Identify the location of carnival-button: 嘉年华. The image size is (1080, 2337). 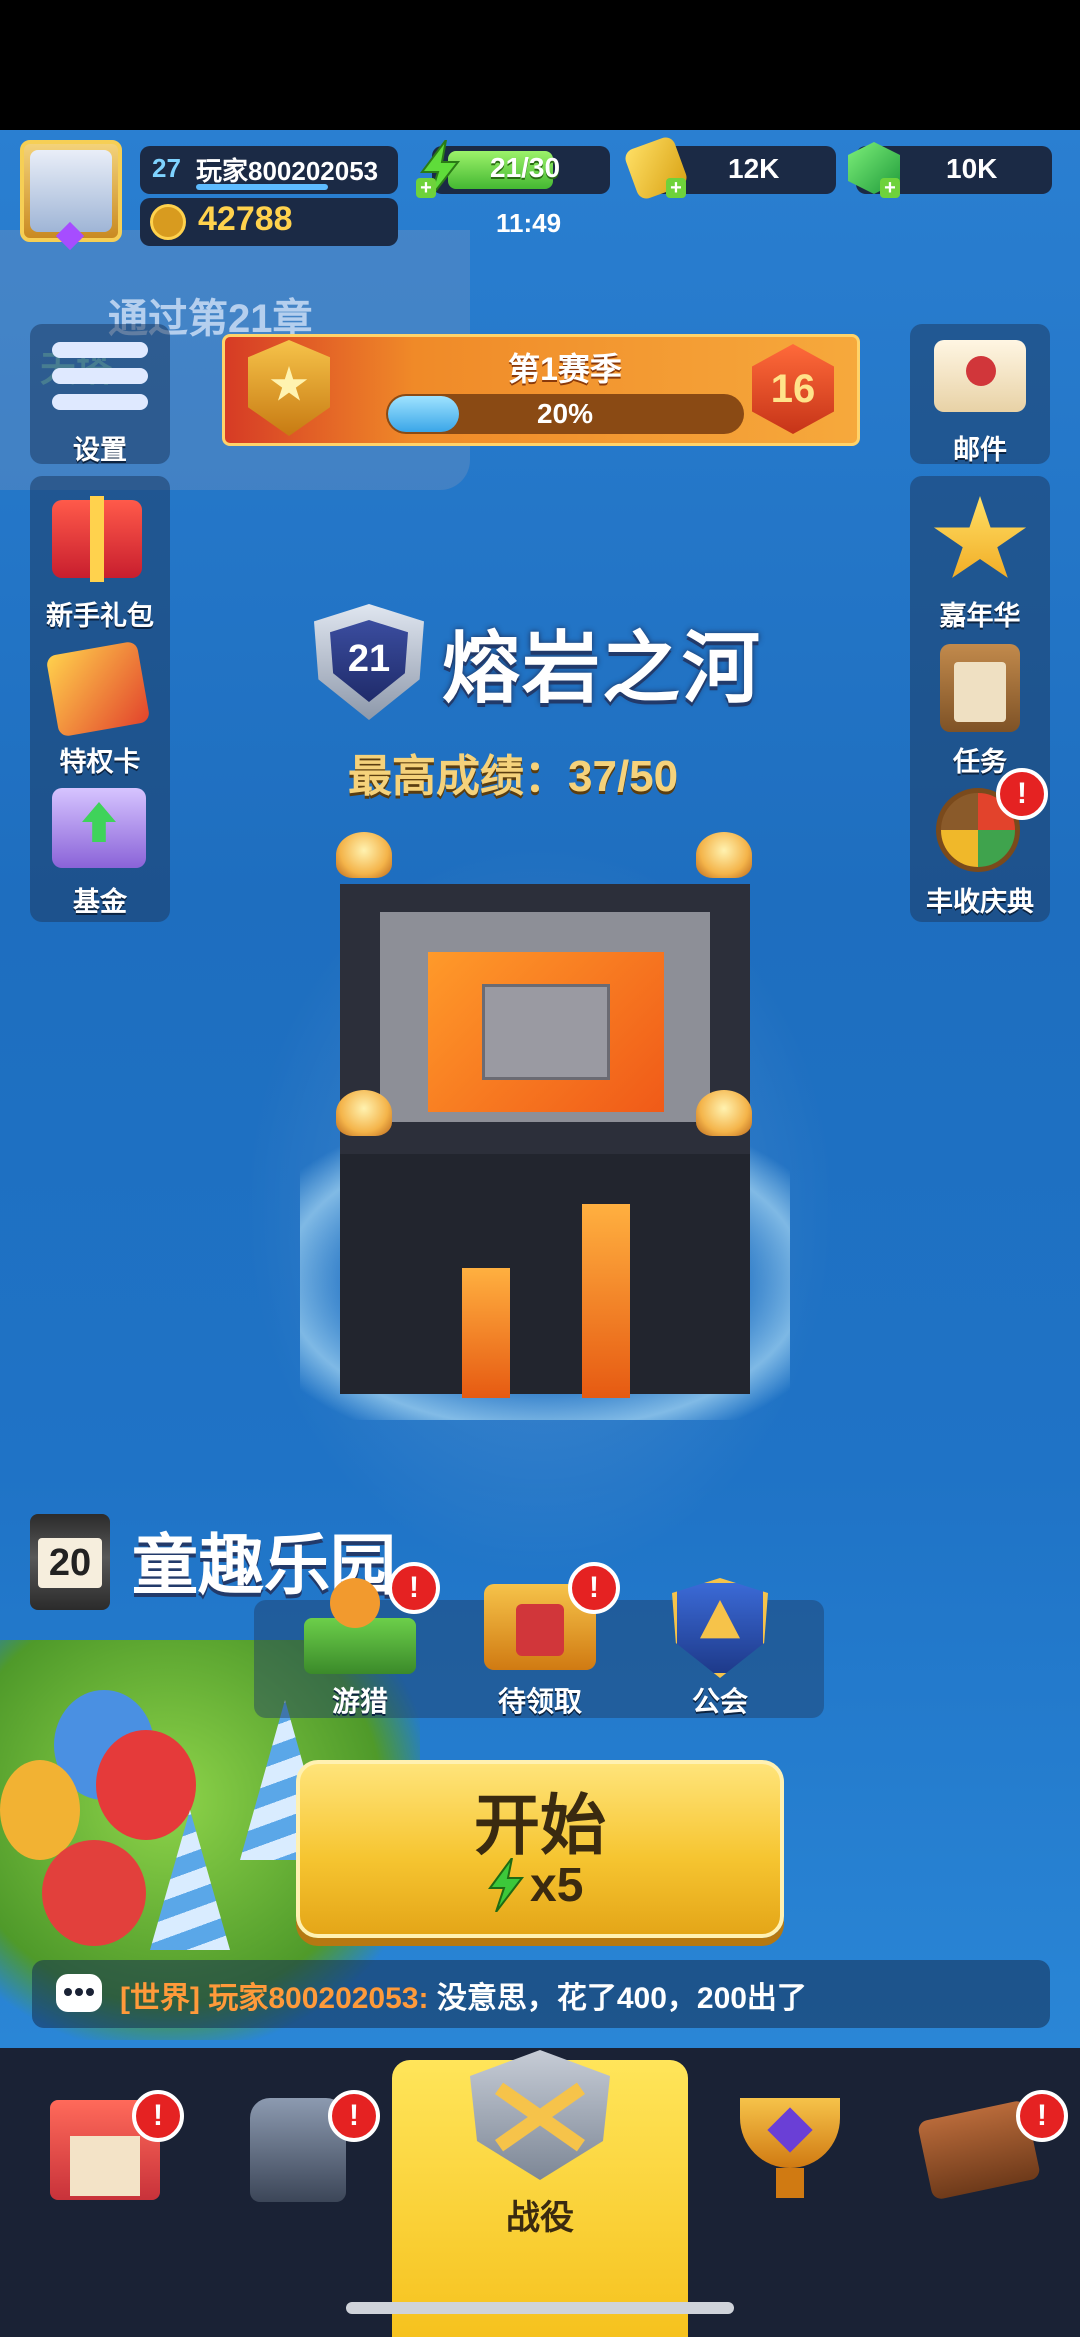
(980, 560).